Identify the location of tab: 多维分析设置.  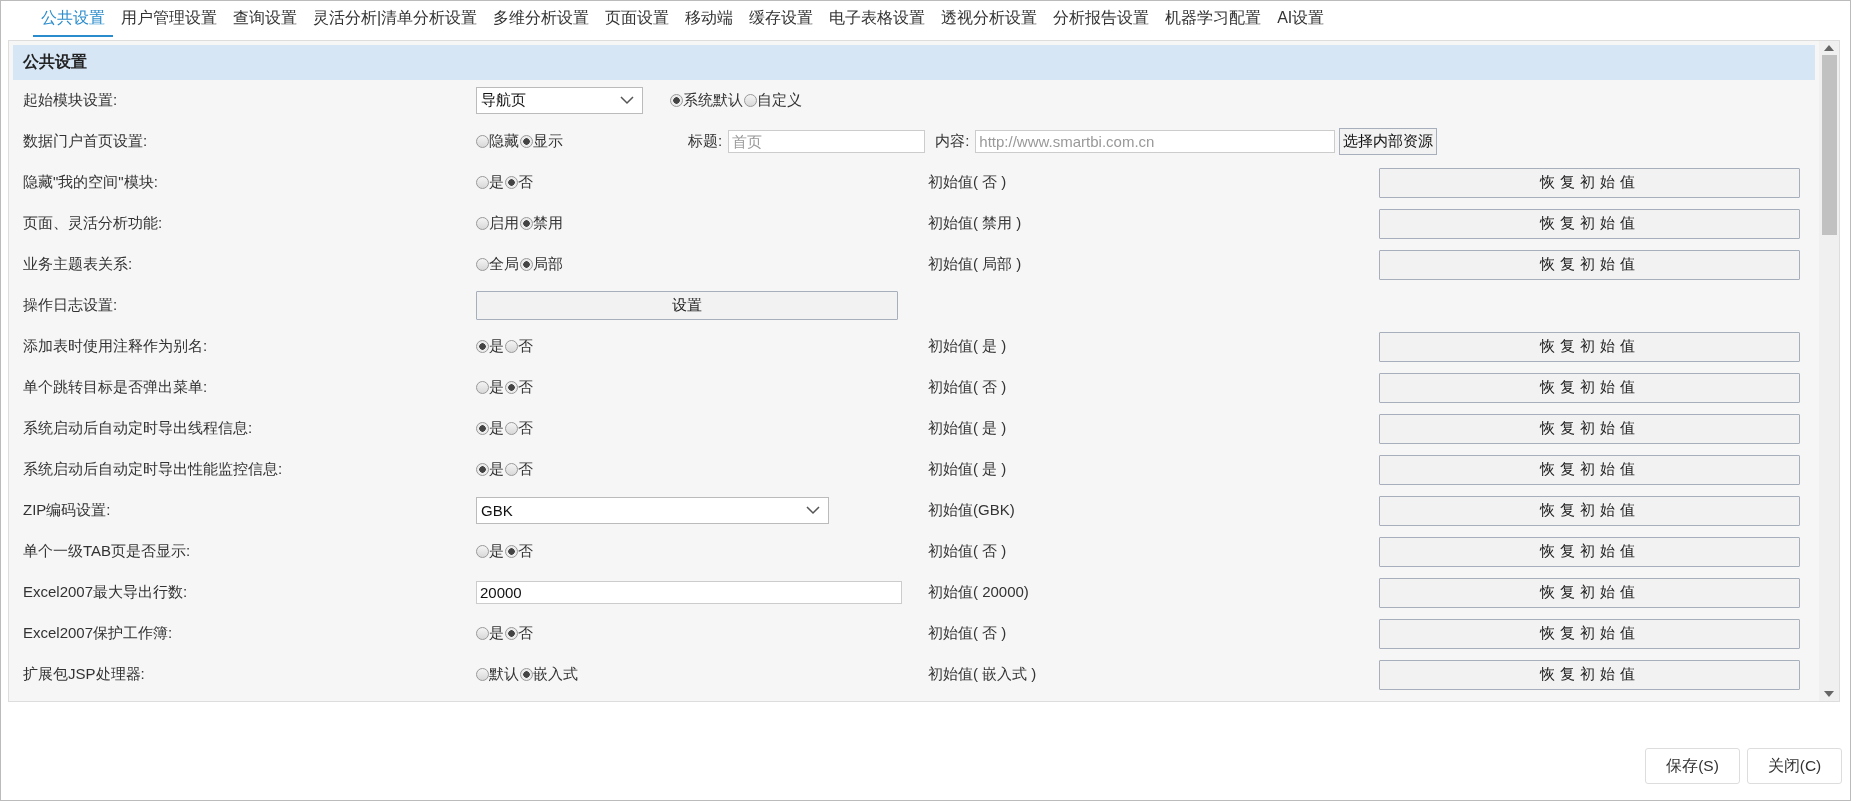
(541, 19).